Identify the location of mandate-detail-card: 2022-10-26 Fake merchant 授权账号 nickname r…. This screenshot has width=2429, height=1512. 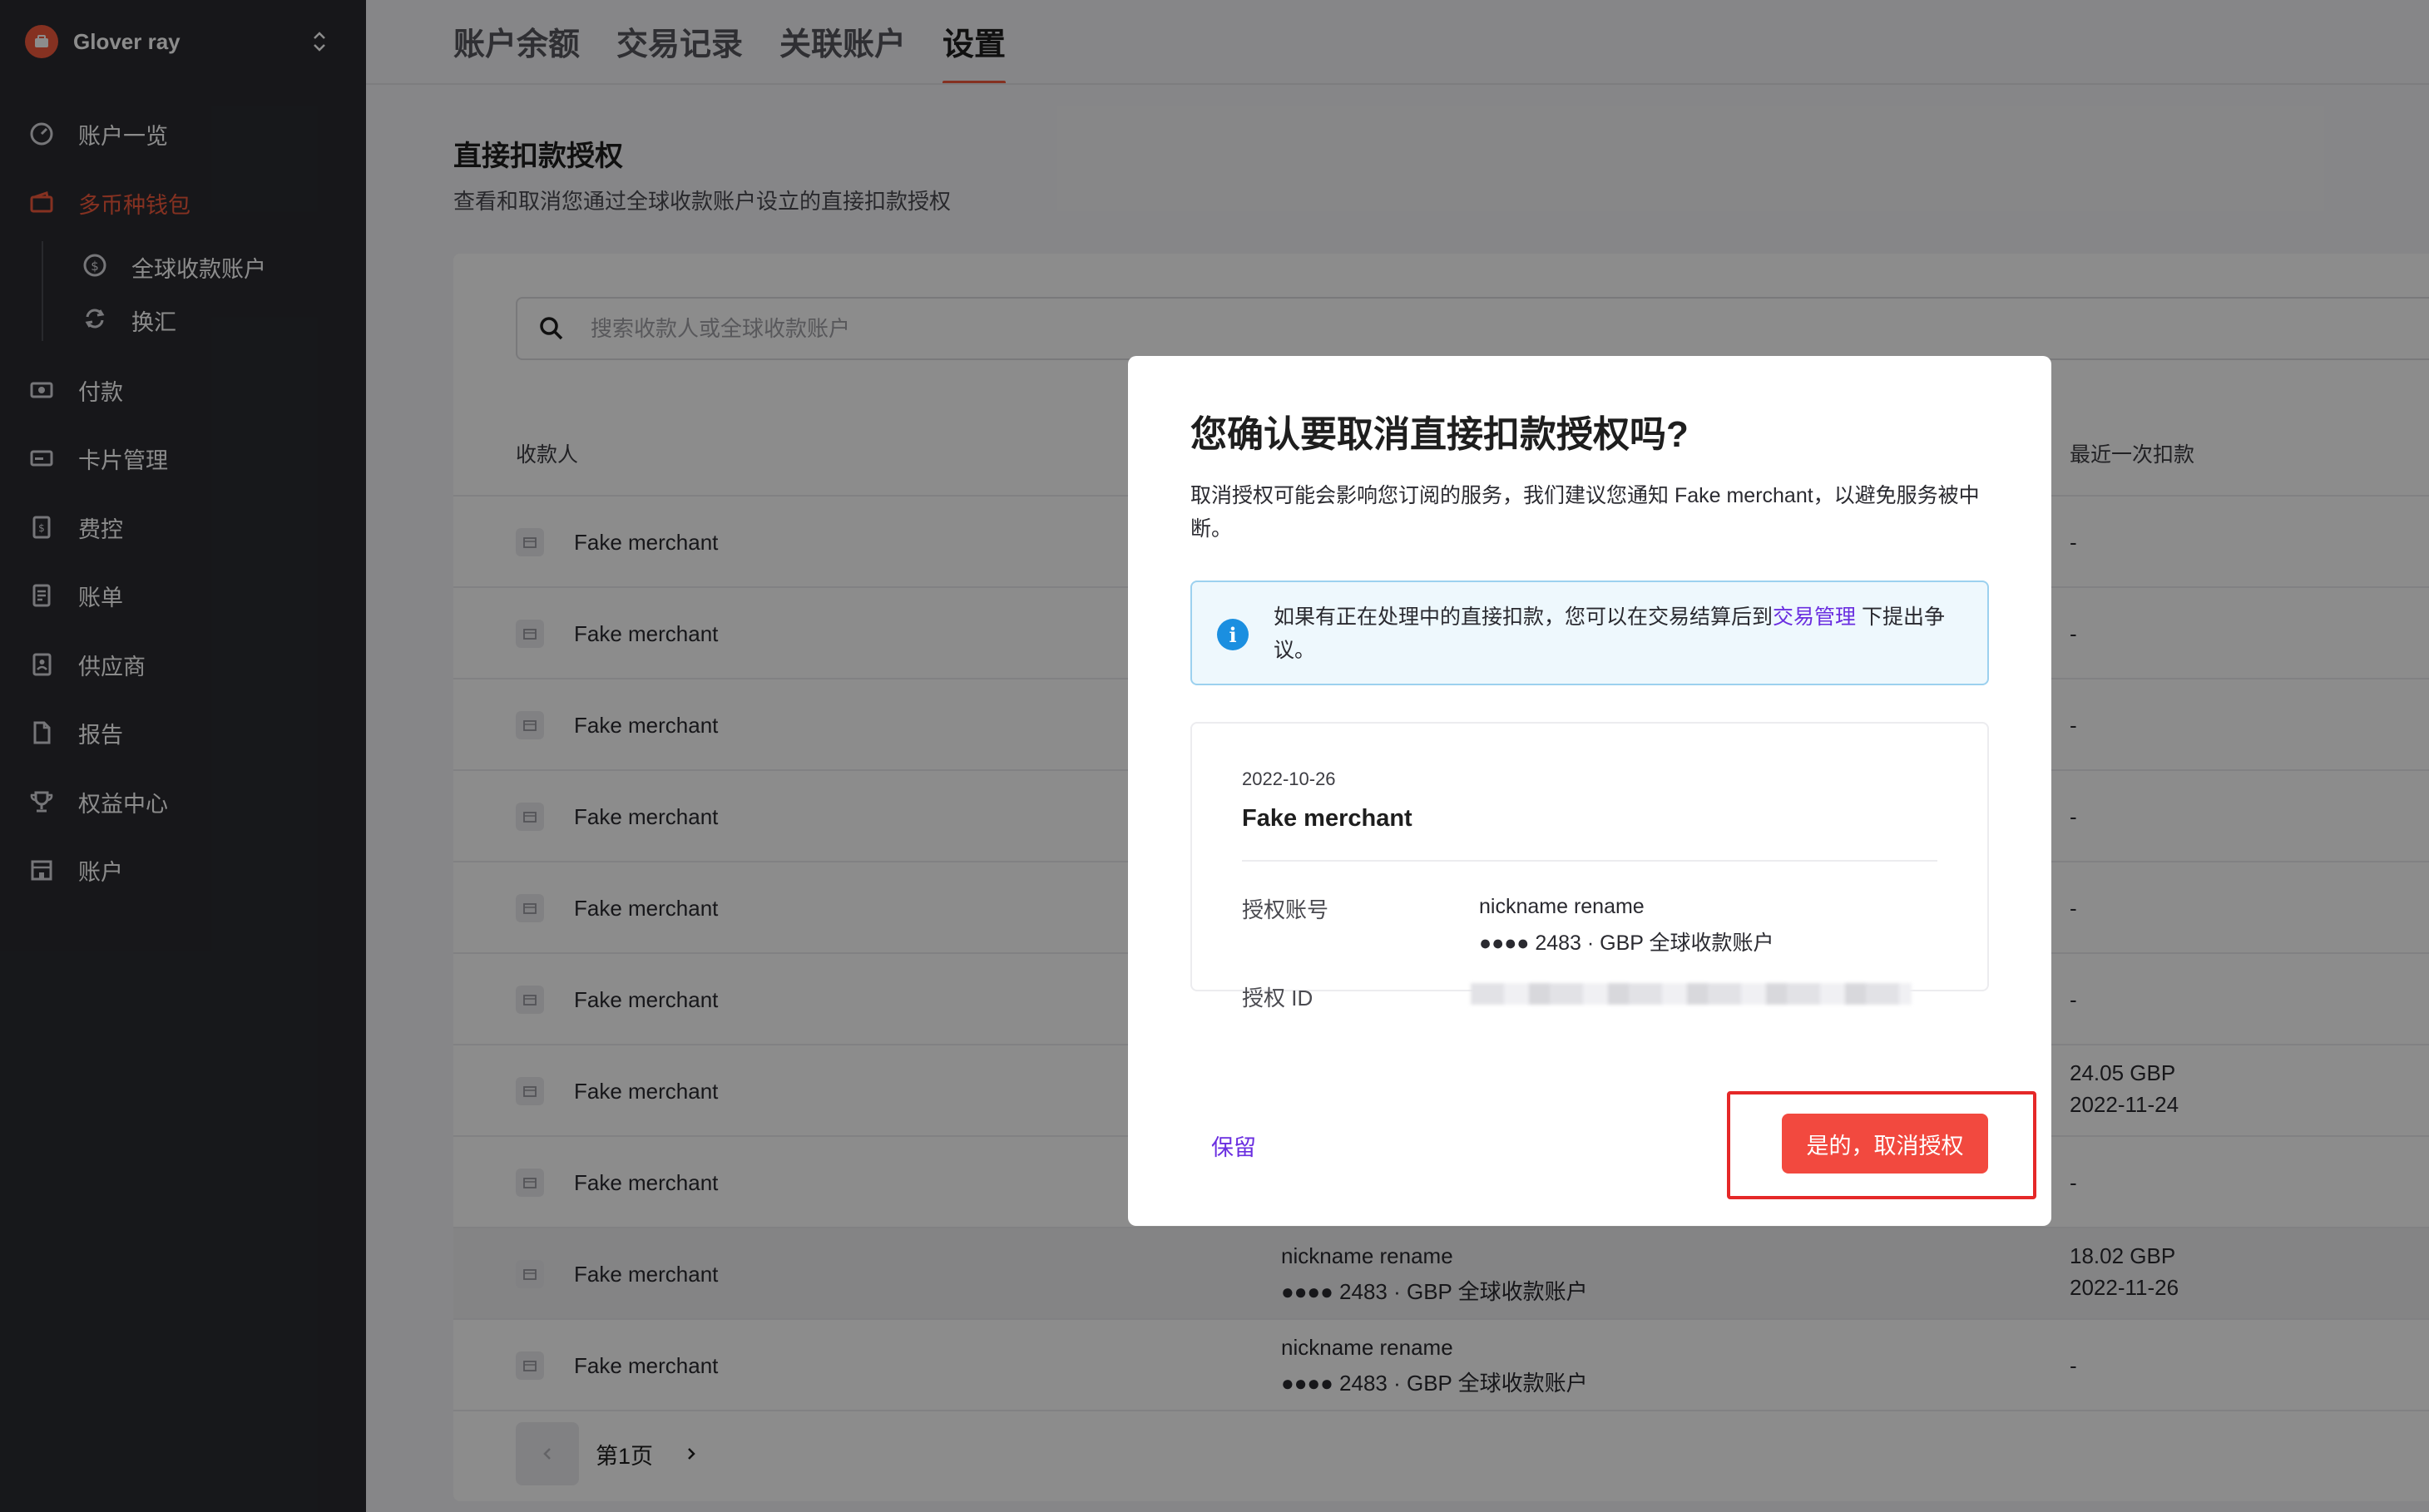
(1589, 866).